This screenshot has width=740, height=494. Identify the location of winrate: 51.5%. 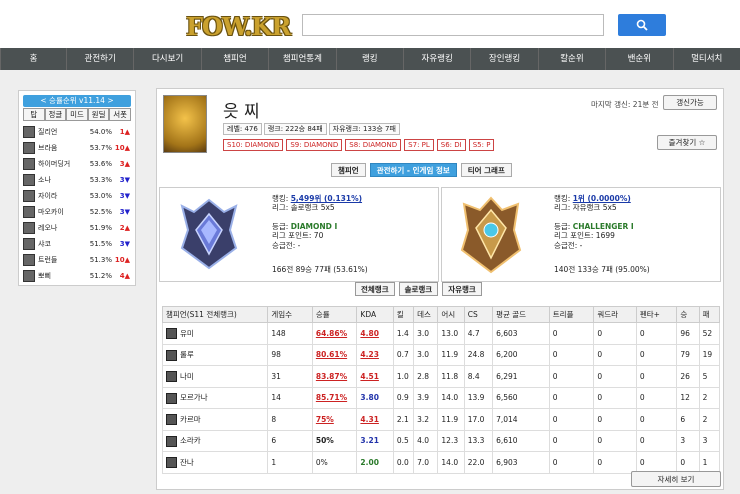
(100, 244).